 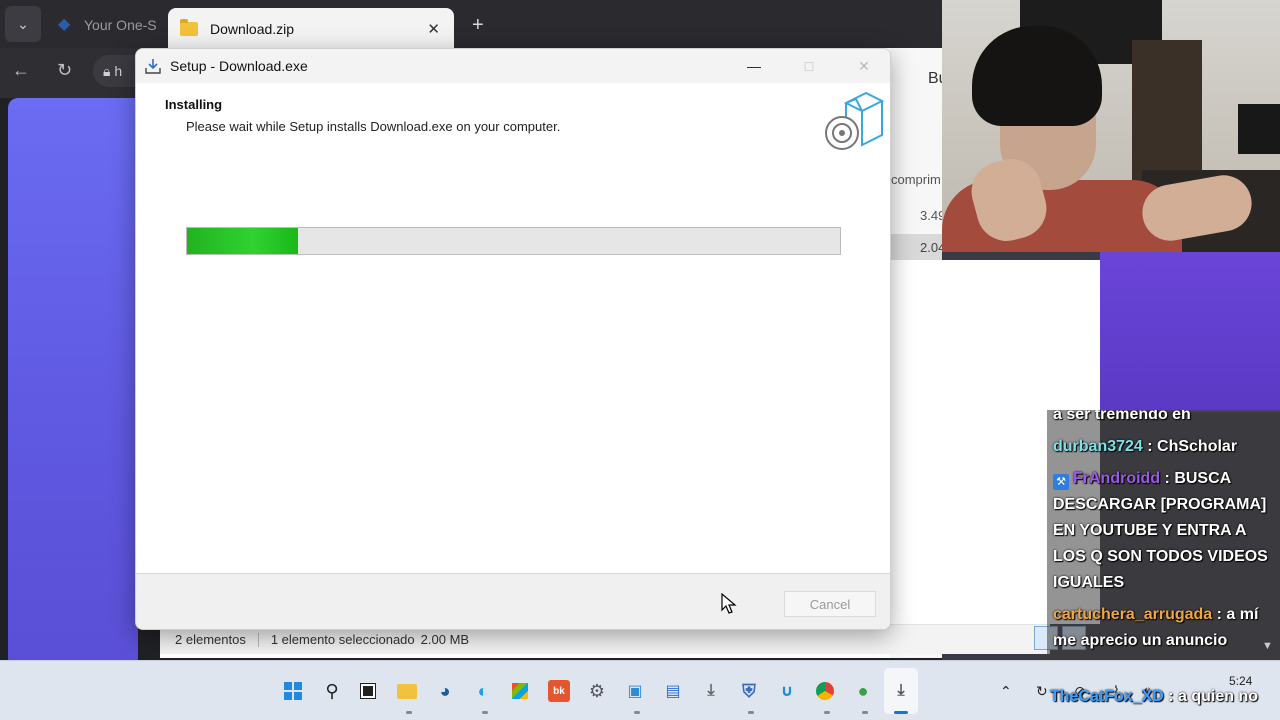 I want to click on chevron-down-icon: ⌄, so click(x=23, y=23).